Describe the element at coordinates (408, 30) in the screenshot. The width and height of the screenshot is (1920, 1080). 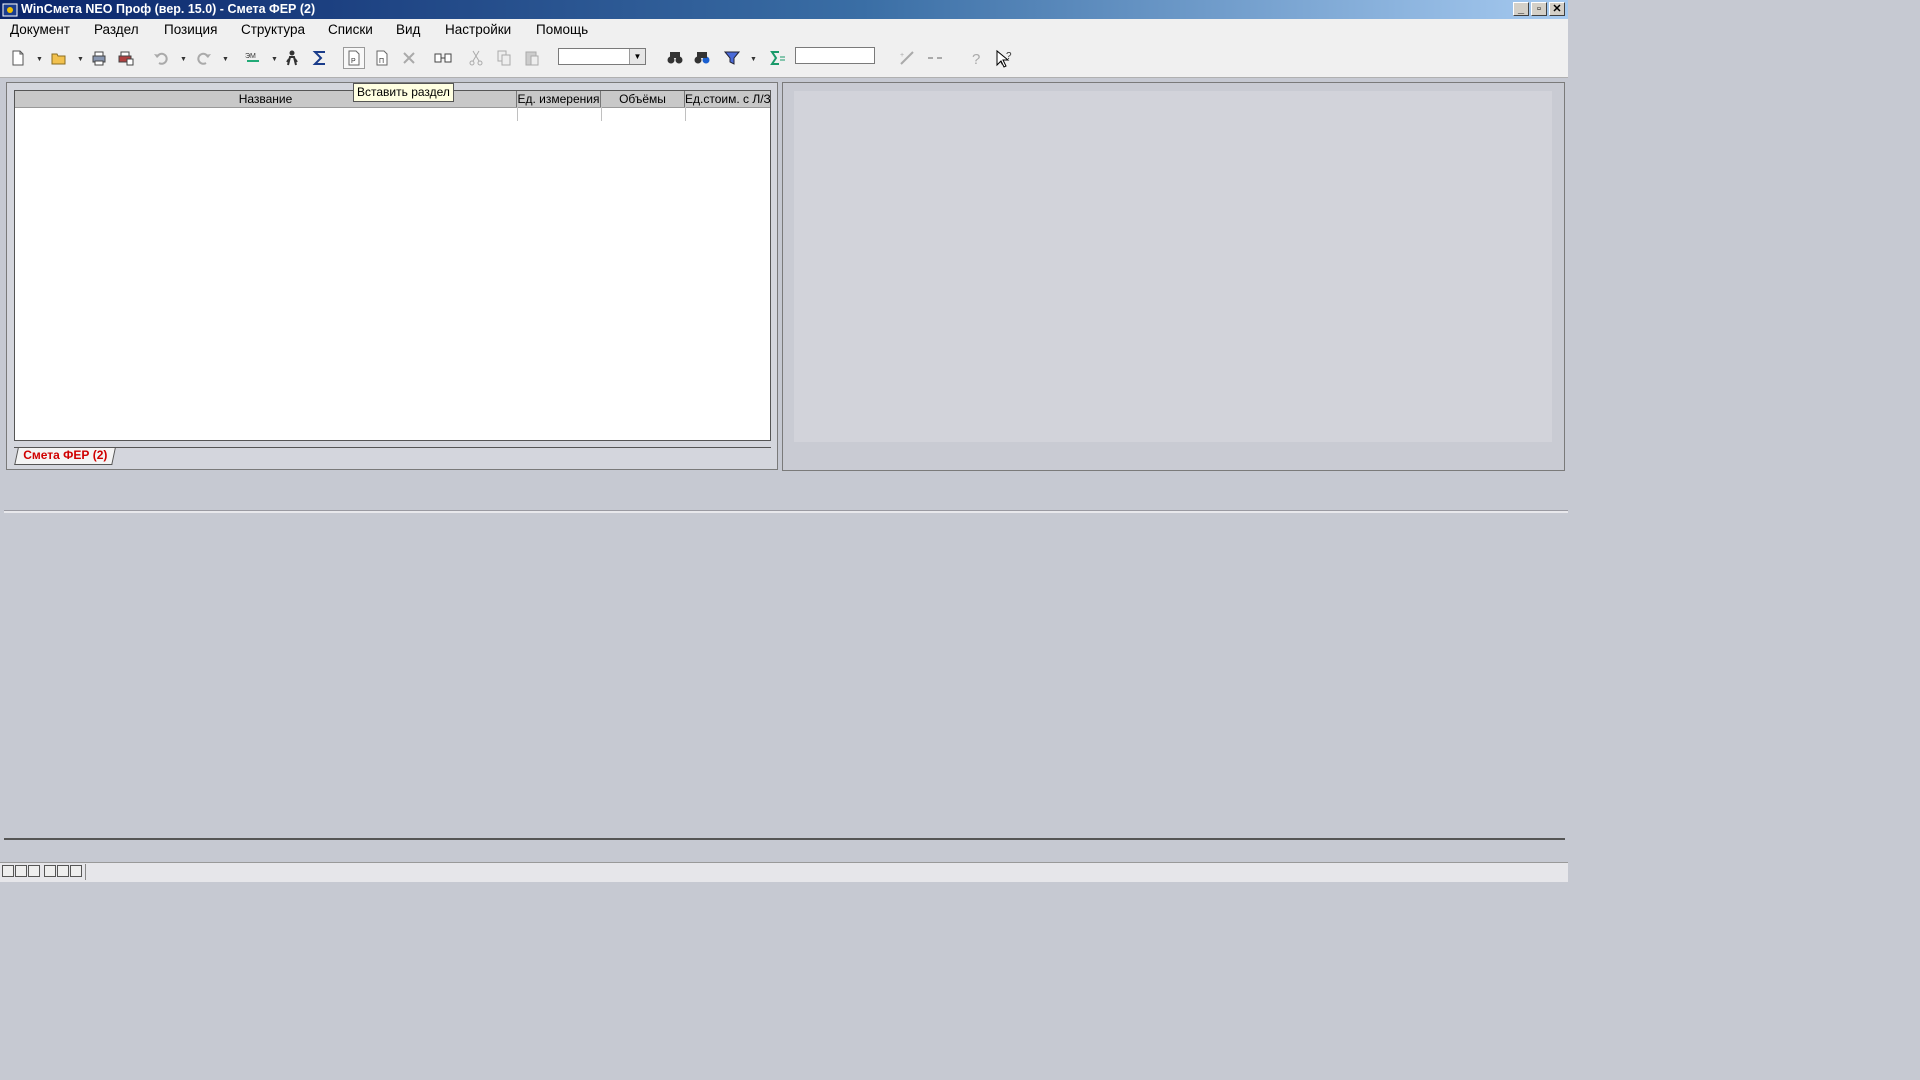
I see `menu-view: Вид` at that location.